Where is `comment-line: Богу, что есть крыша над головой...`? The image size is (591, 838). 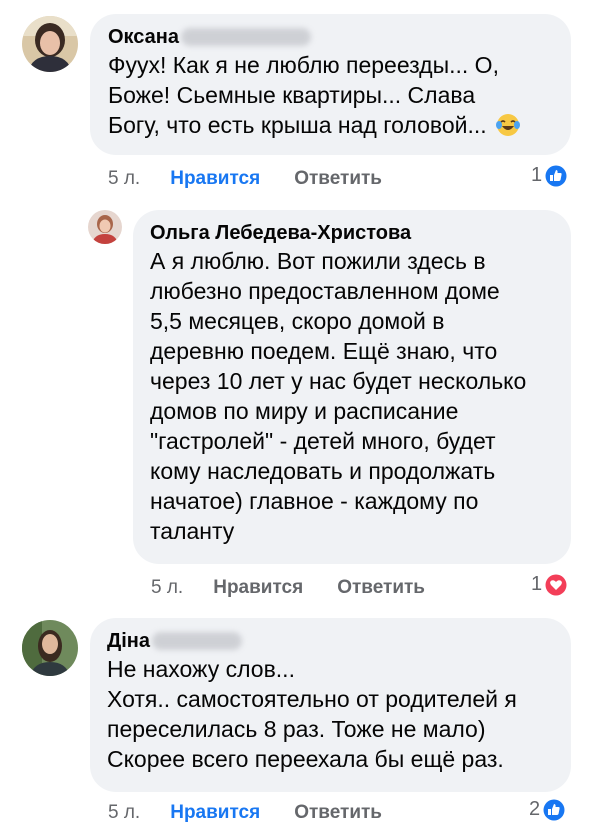
comment-line: Богу, что есть крыша над головой... is located at coordinates (330, 125).